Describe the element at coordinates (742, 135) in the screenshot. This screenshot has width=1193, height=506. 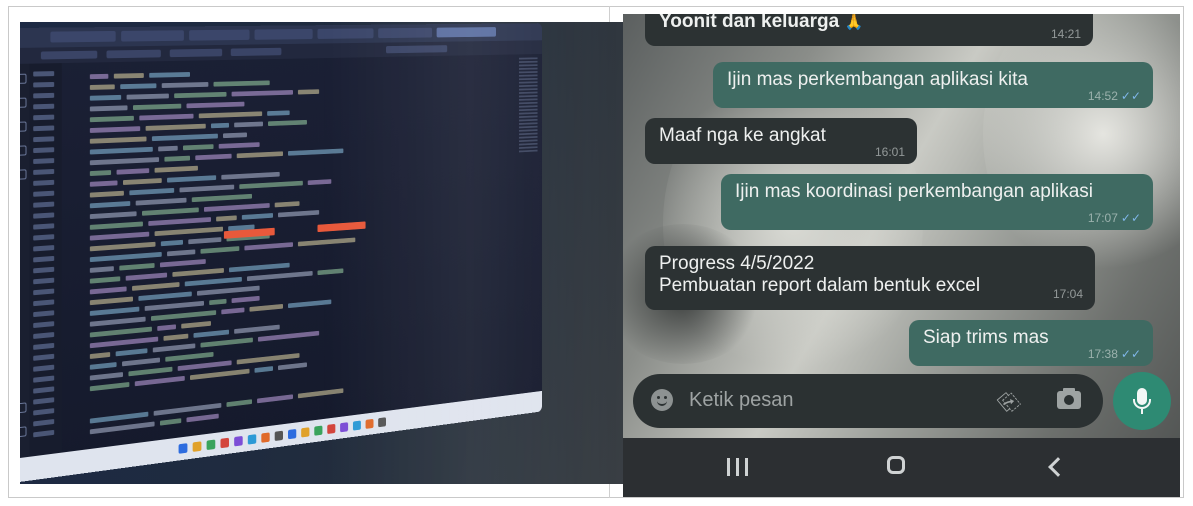
I see `message-text: Maaf nga ke angkat` at that location.